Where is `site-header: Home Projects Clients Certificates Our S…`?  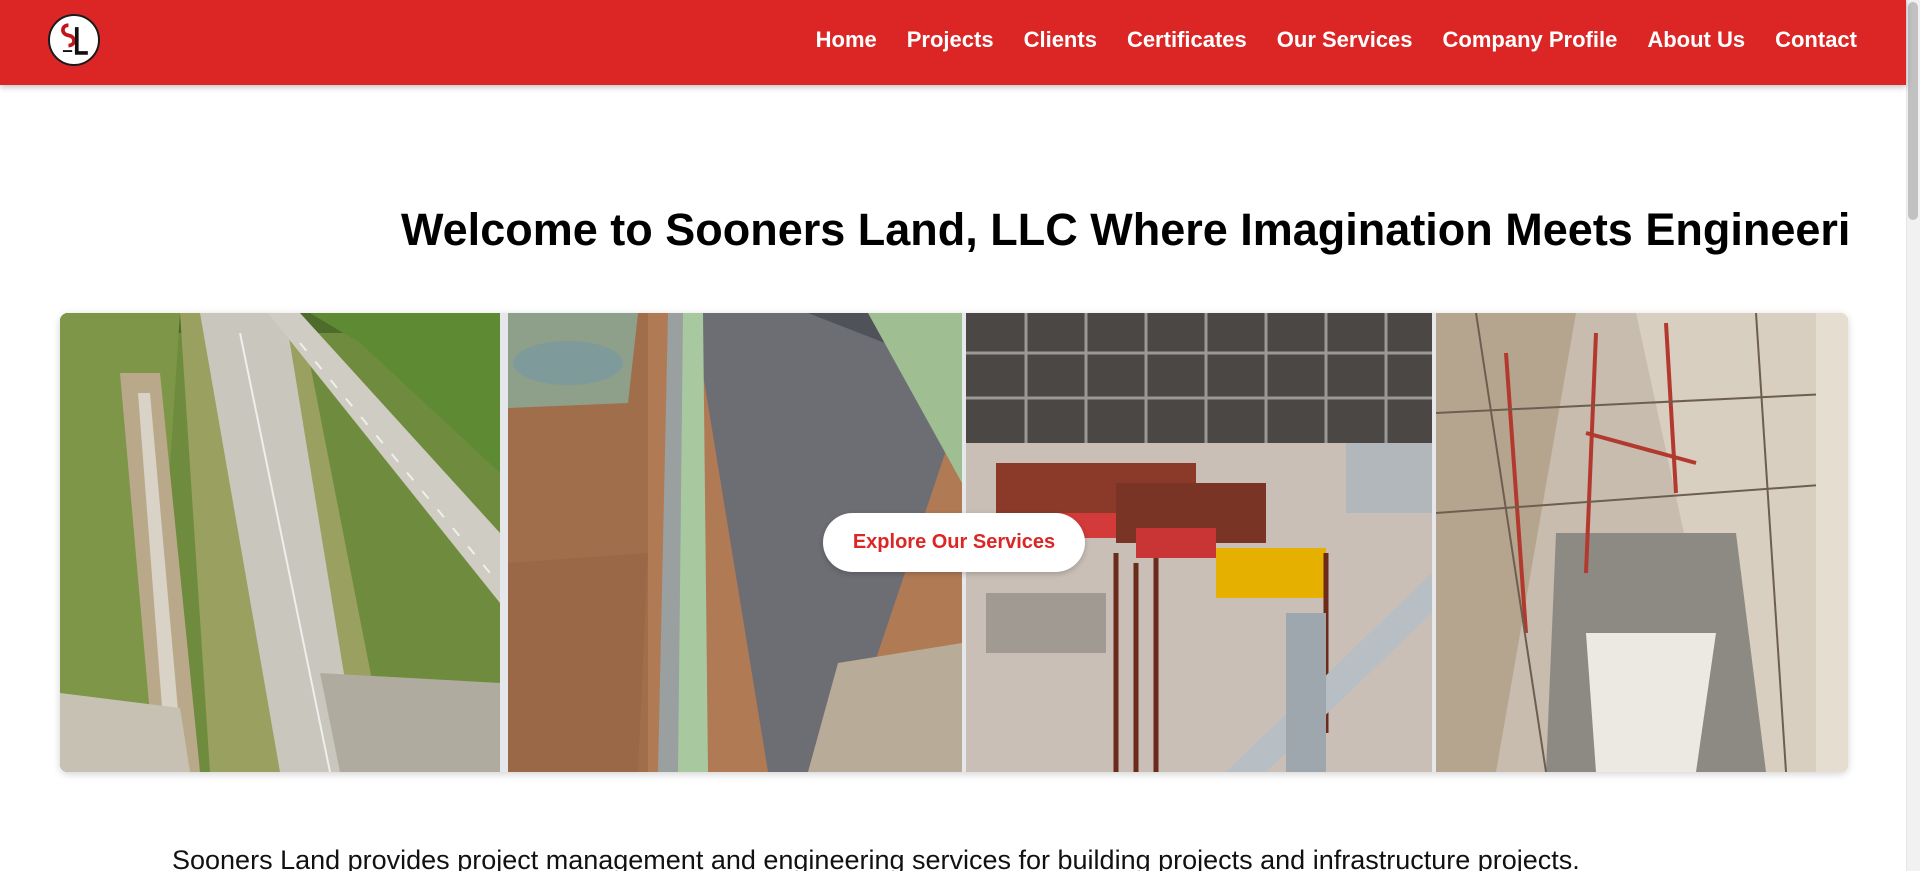
site-header: Home Projects Clients Certificates Our S… is located at coordinates (953, 42).